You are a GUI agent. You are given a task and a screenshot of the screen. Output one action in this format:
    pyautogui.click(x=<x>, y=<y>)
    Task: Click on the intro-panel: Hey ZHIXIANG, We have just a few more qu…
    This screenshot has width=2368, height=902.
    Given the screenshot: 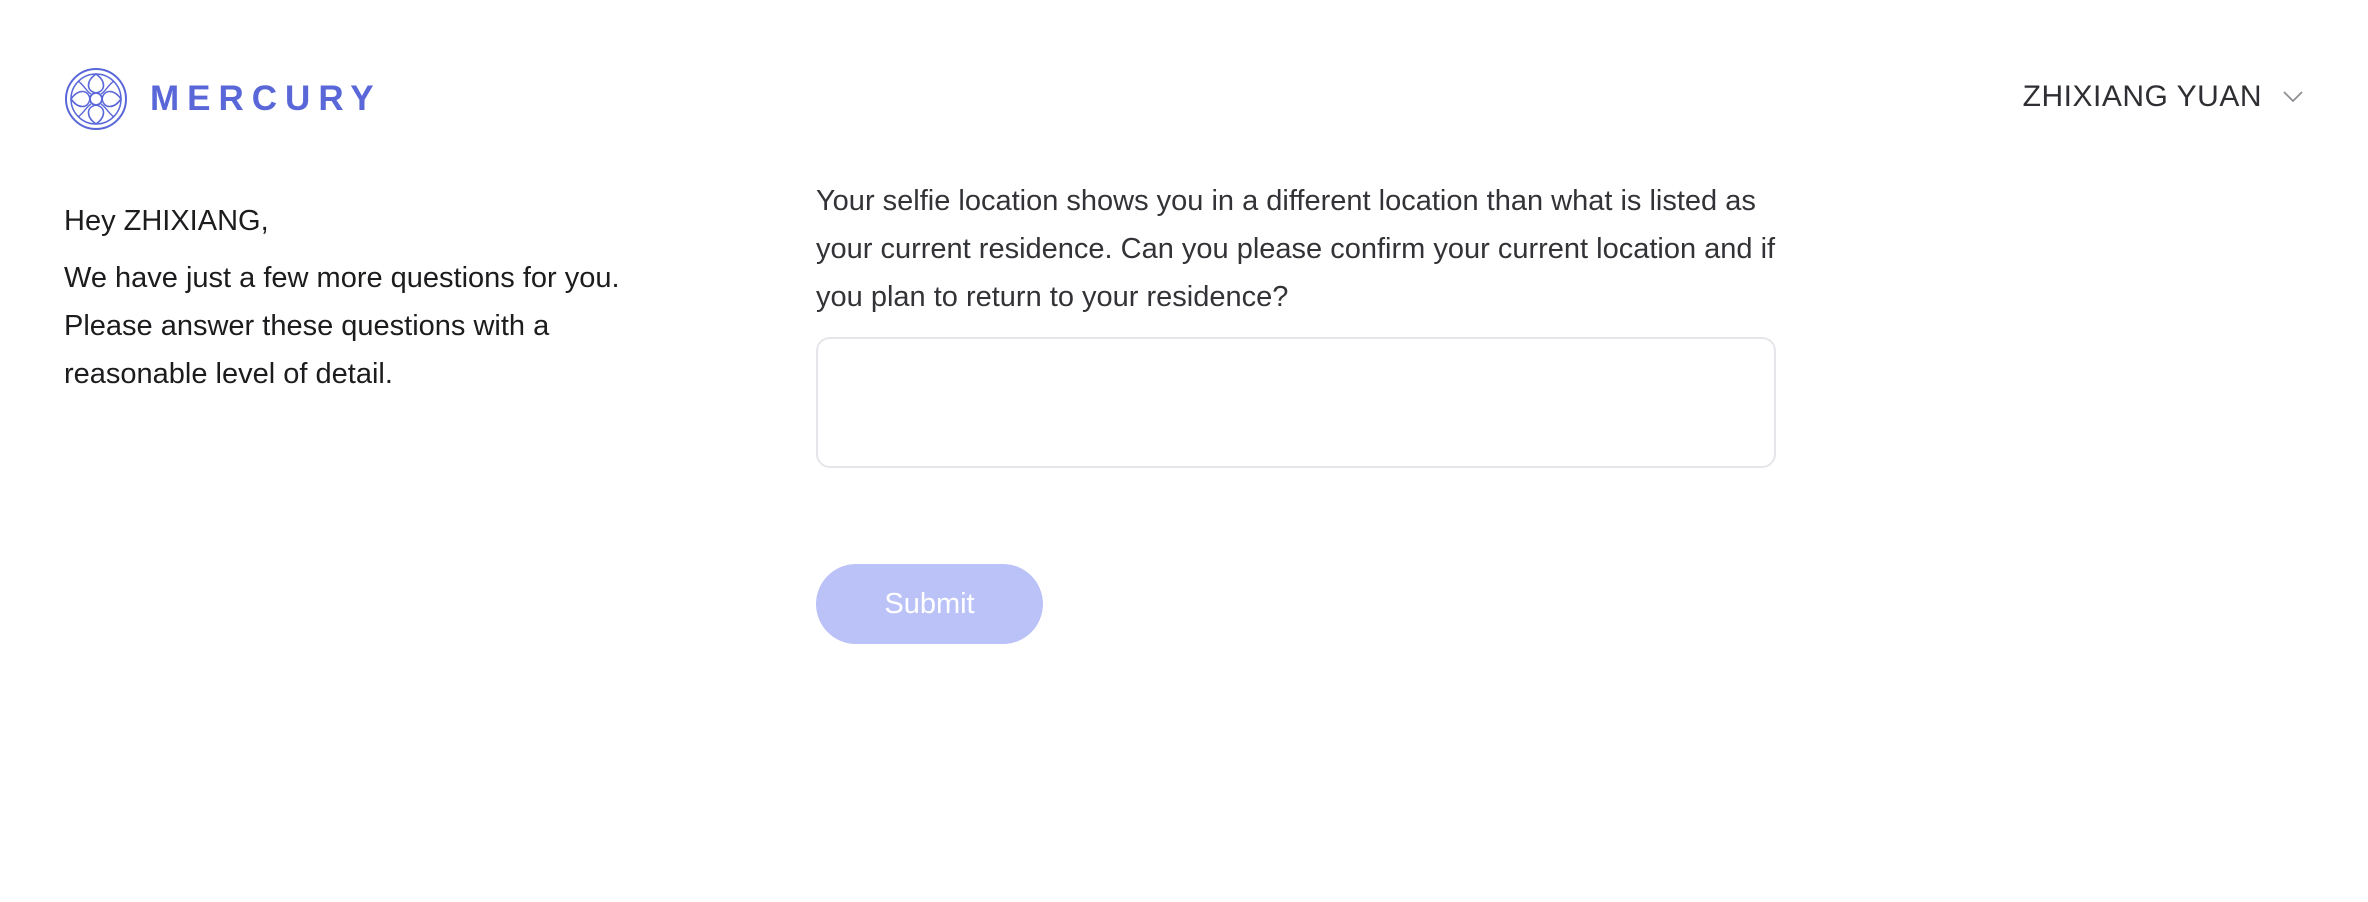 What is the action you would take?
    pyautogui.click(x=344, y=299)
    